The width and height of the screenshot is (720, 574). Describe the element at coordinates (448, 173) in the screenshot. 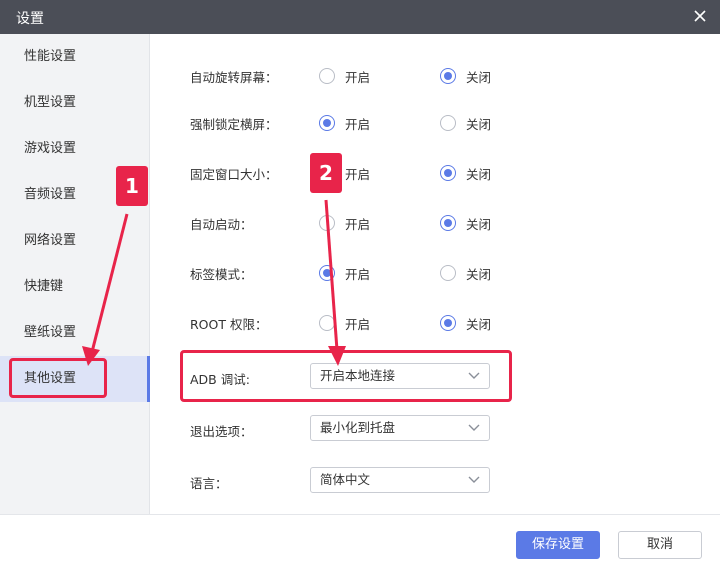

I see `fixed-window-off-radio` at that location.